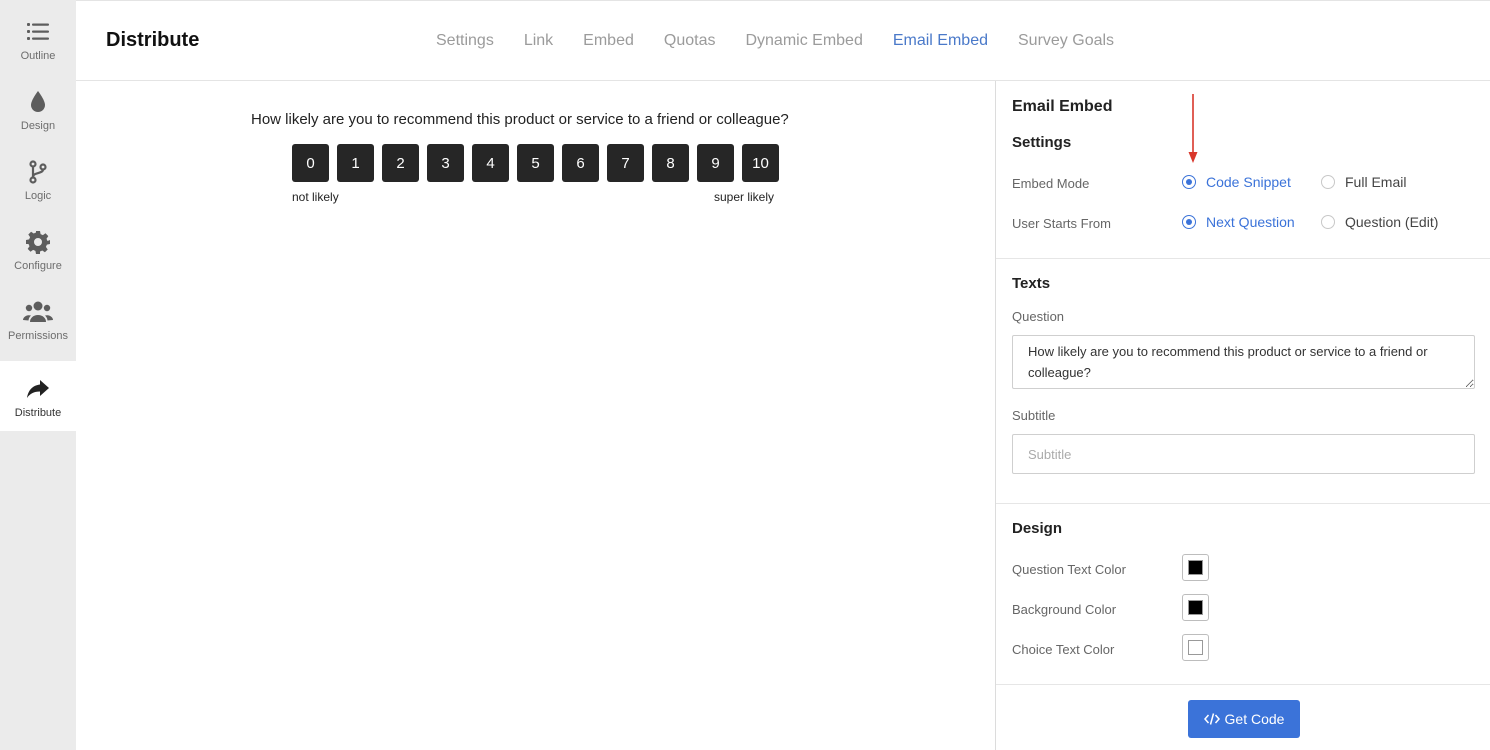  I want to click on choice-text-color-swatch, so click(1195, 647).